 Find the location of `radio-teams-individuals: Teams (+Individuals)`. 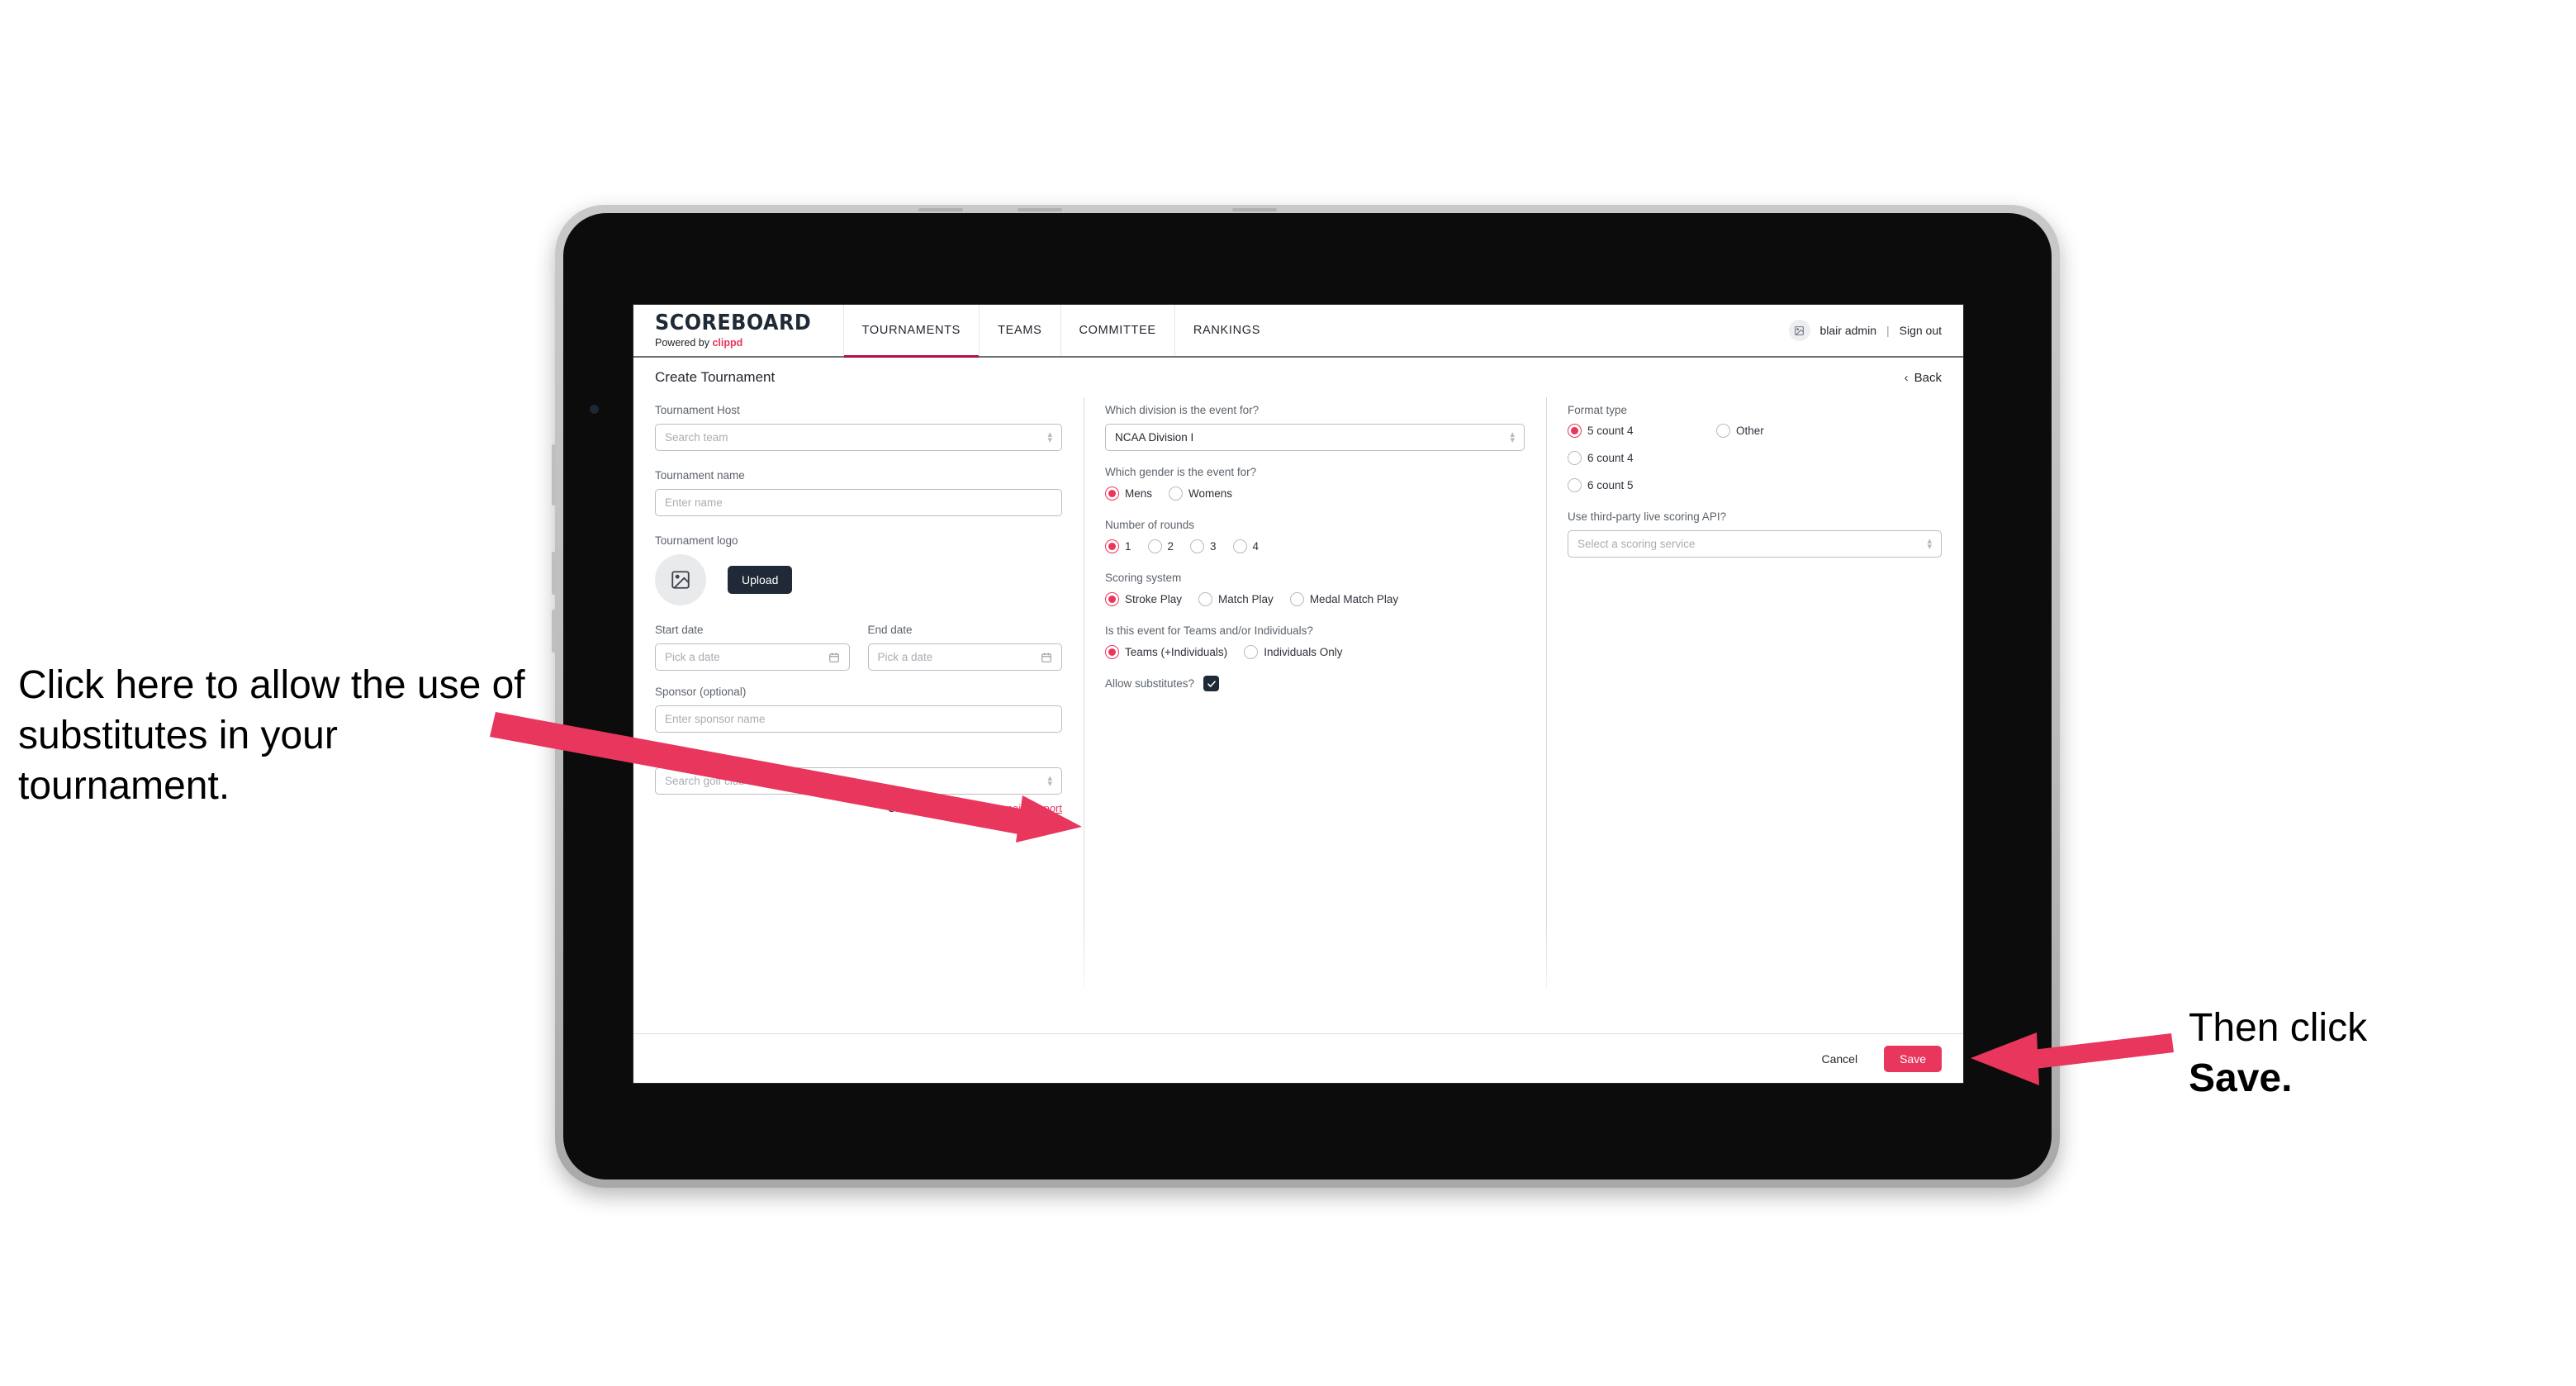

radio-teams-individuals: Teams (+Individuals) is located at coordinates (1166, 652).